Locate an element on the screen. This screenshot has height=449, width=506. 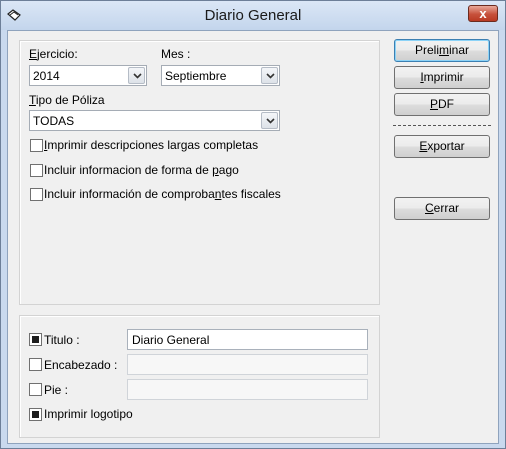
encabezado-input is located at coordinates (247, 364).